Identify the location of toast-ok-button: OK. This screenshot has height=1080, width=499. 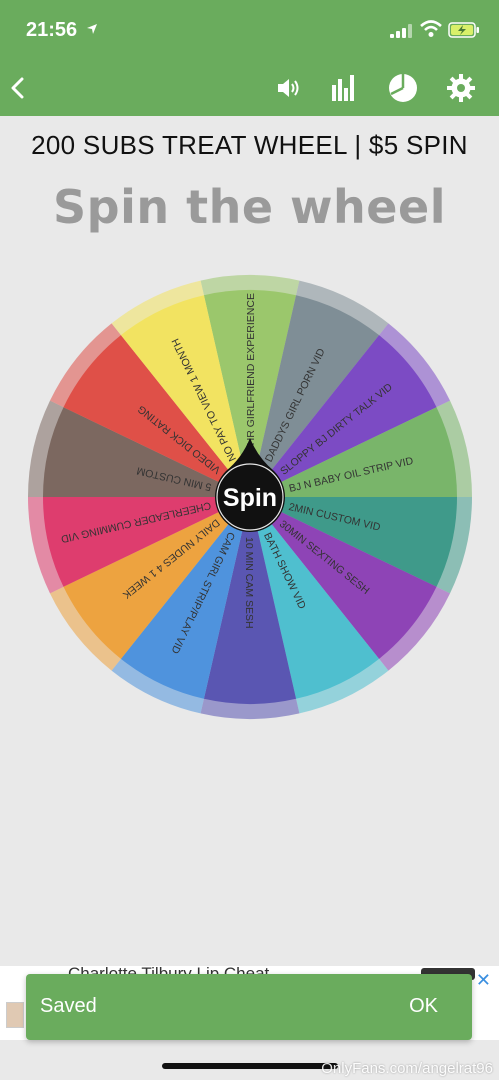
(423, 1006).